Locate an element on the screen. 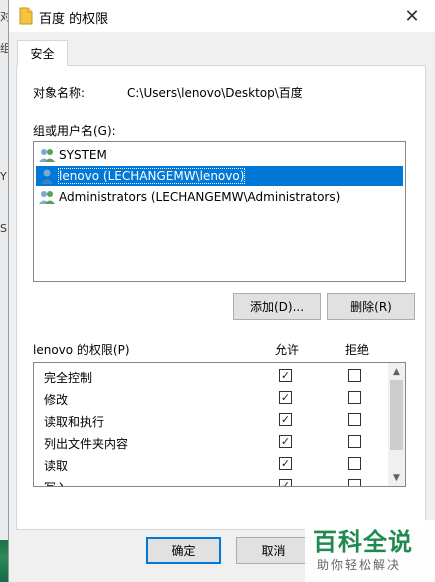 This screenshot has width=435, height=582. permissions-scrollbar: ▲ ▼ is located at coordinates (396, 424).